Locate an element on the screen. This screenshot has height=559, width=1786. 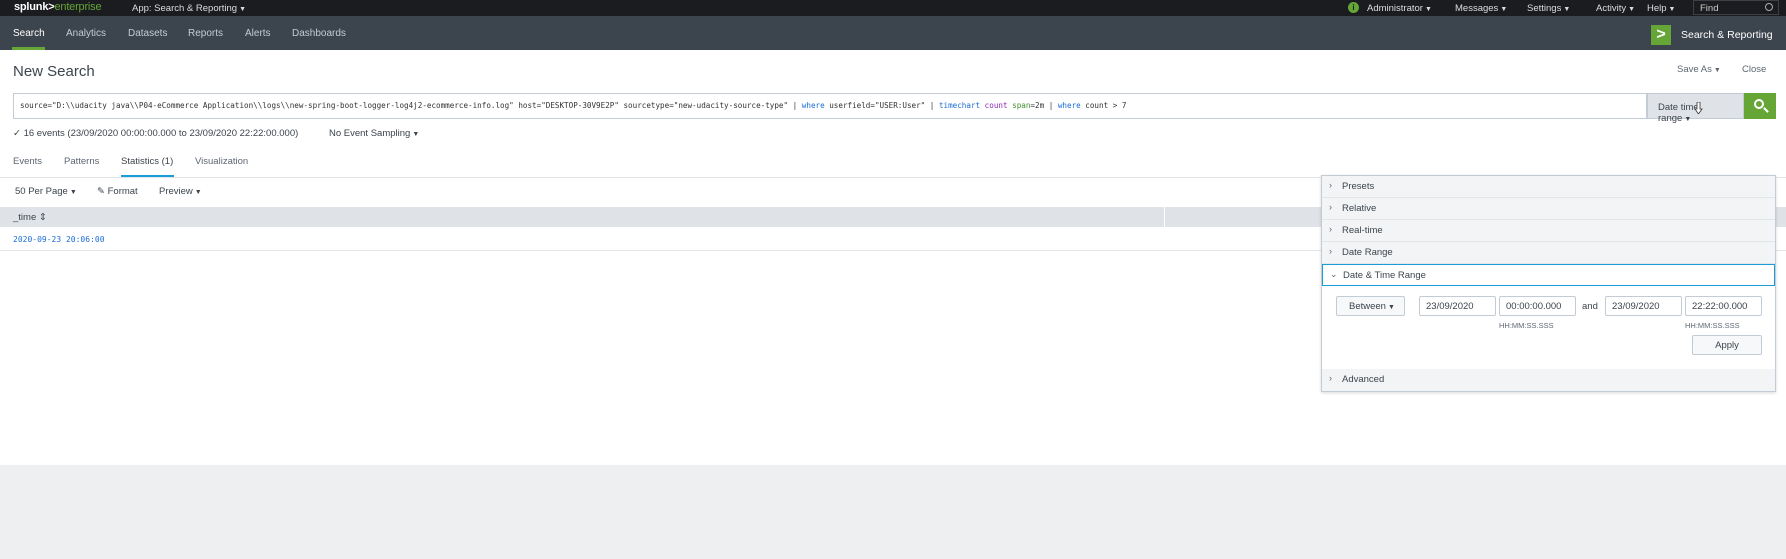
help-menu: Help ▼ is located at coordinates (1661, 8).